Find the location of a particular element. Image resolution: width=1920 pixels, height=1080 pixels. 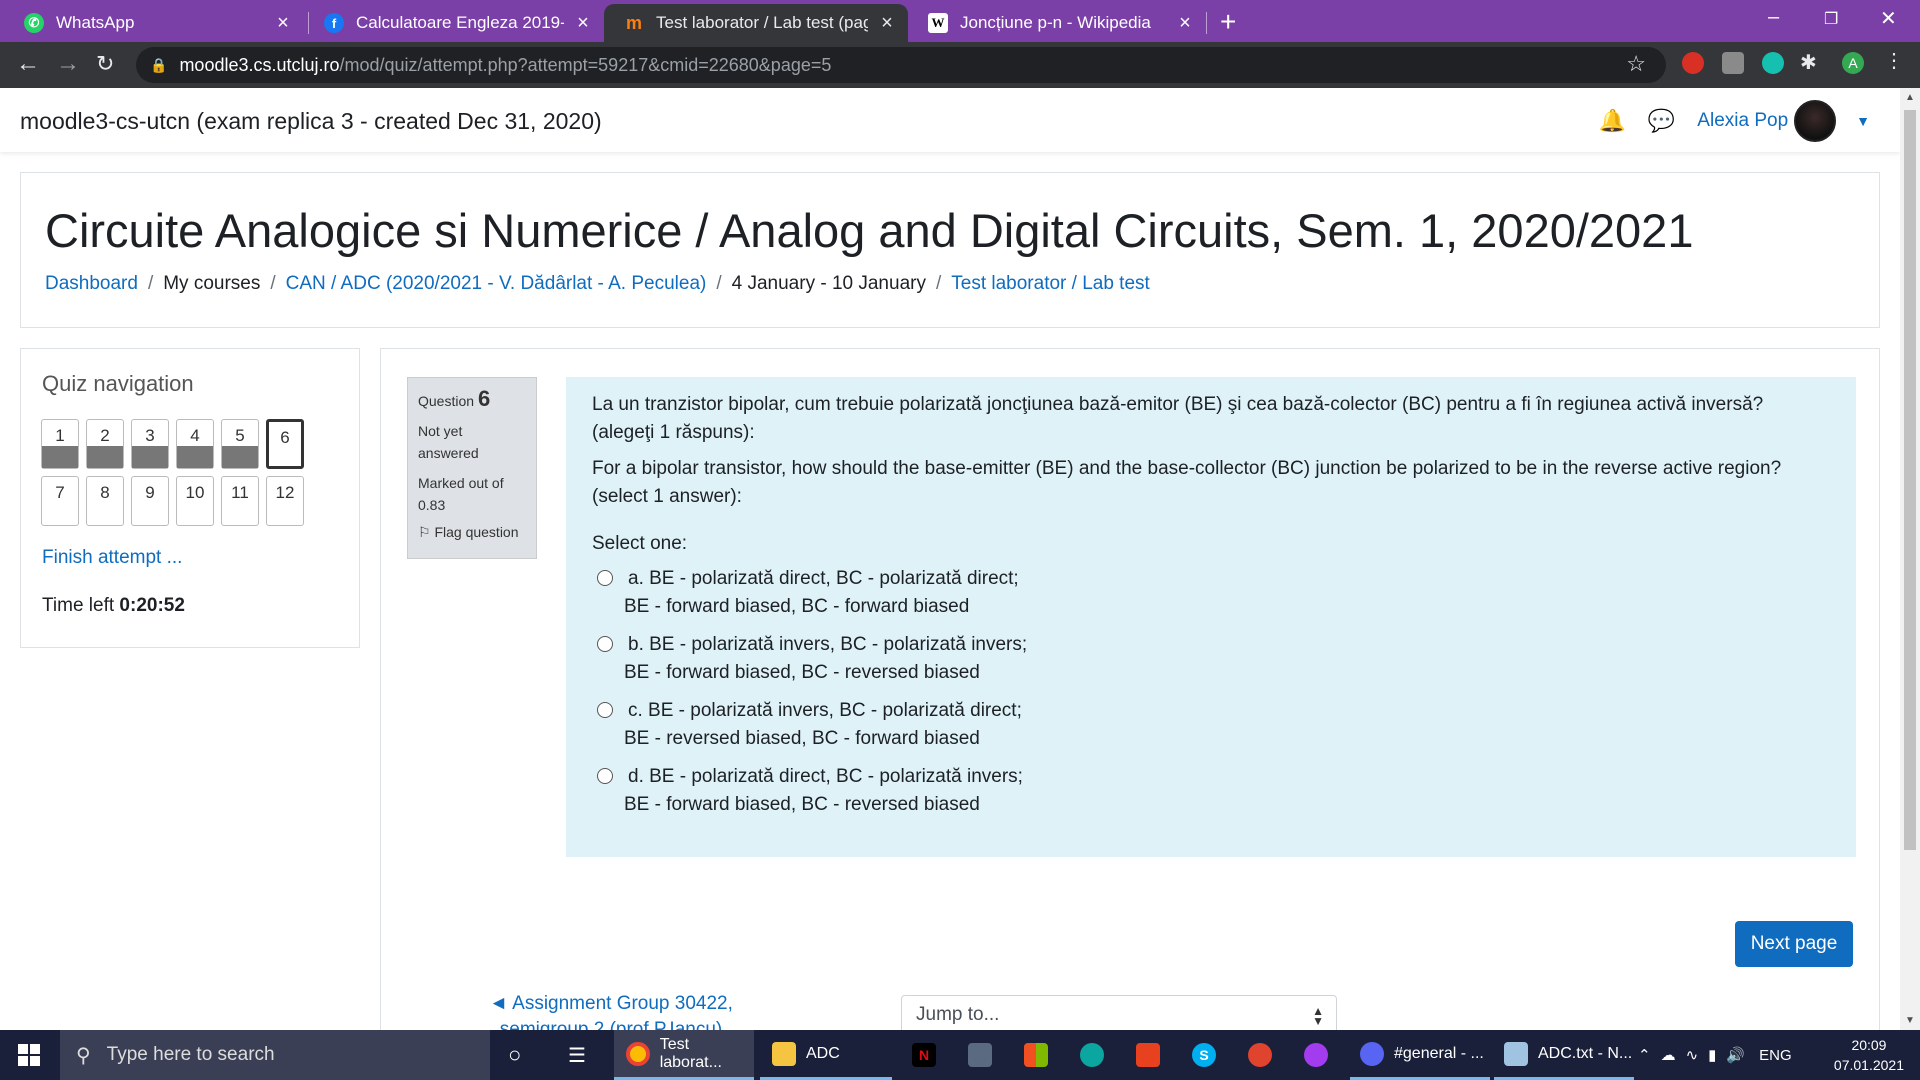

breadcrumb-dashboard: Dashboard is located at coordinates (91, 284).